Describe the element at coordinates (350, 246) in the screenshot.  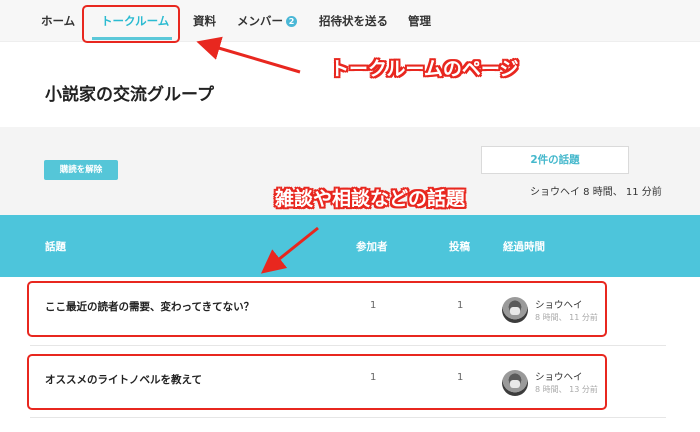
I see `table-header` at that location.